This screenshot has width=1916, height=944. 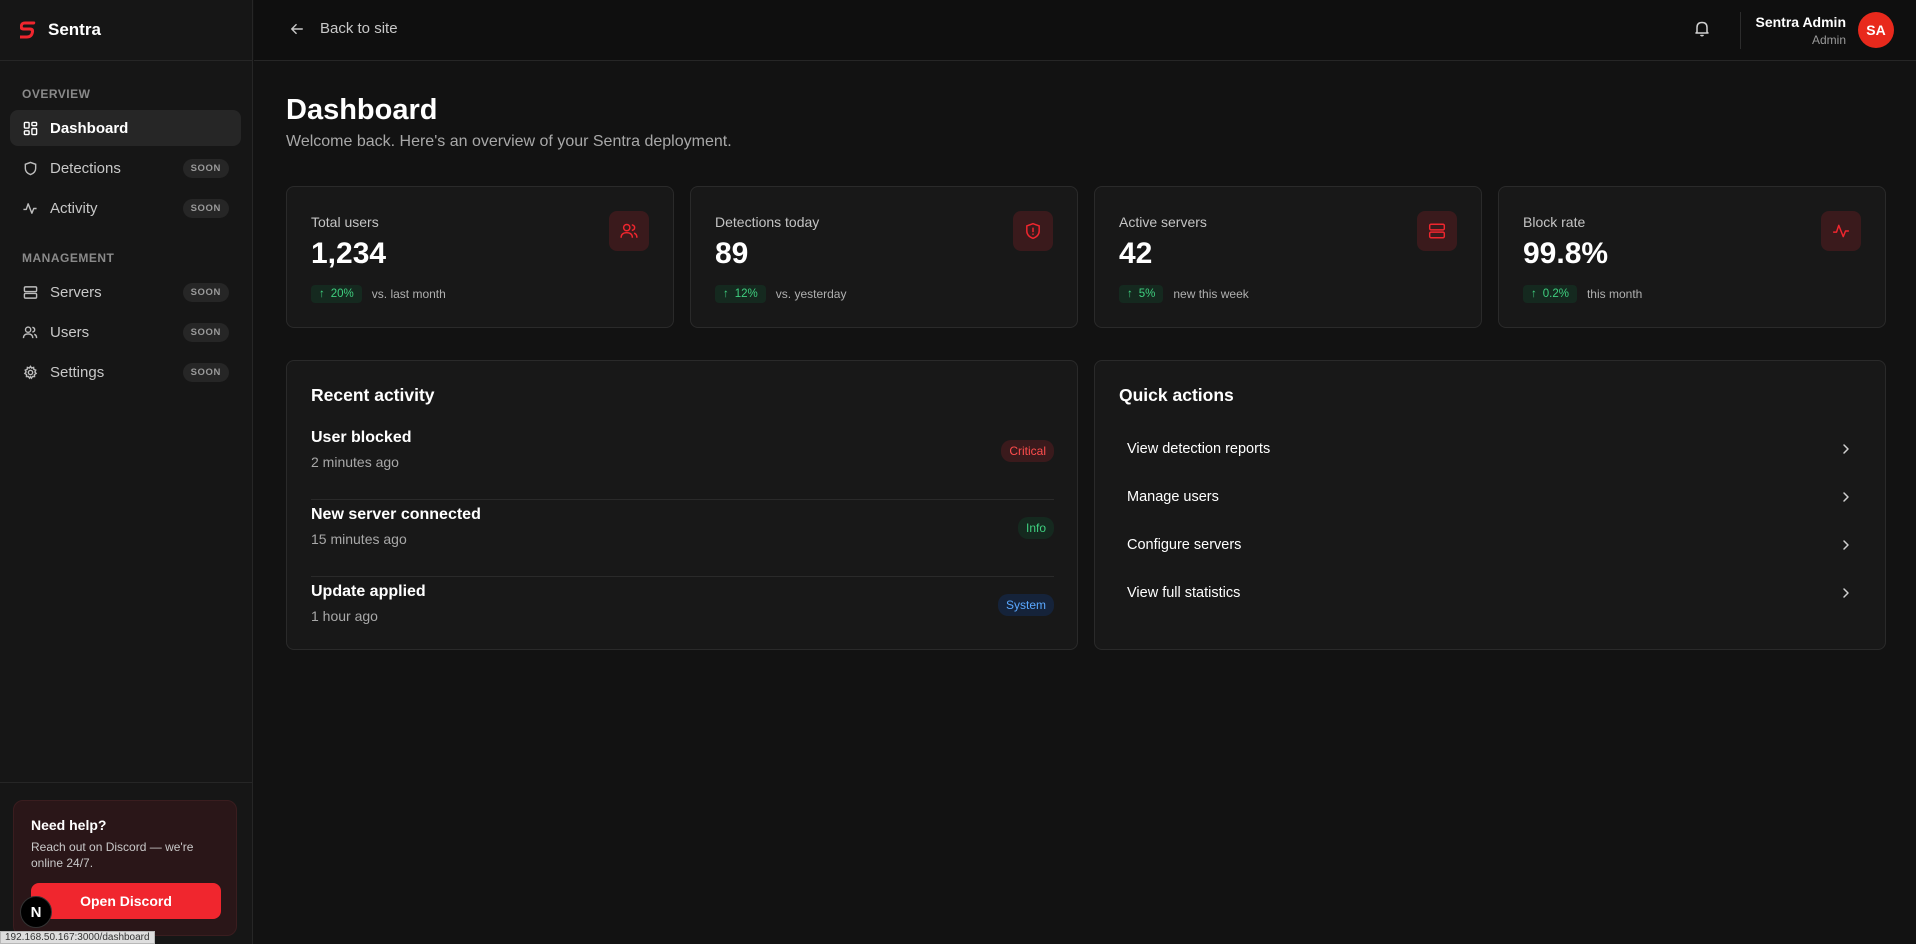 What do you see at coordinates (1136, 253) in the screenshot?
I see `stat-value: 42` at bounding box center [1136, 253].